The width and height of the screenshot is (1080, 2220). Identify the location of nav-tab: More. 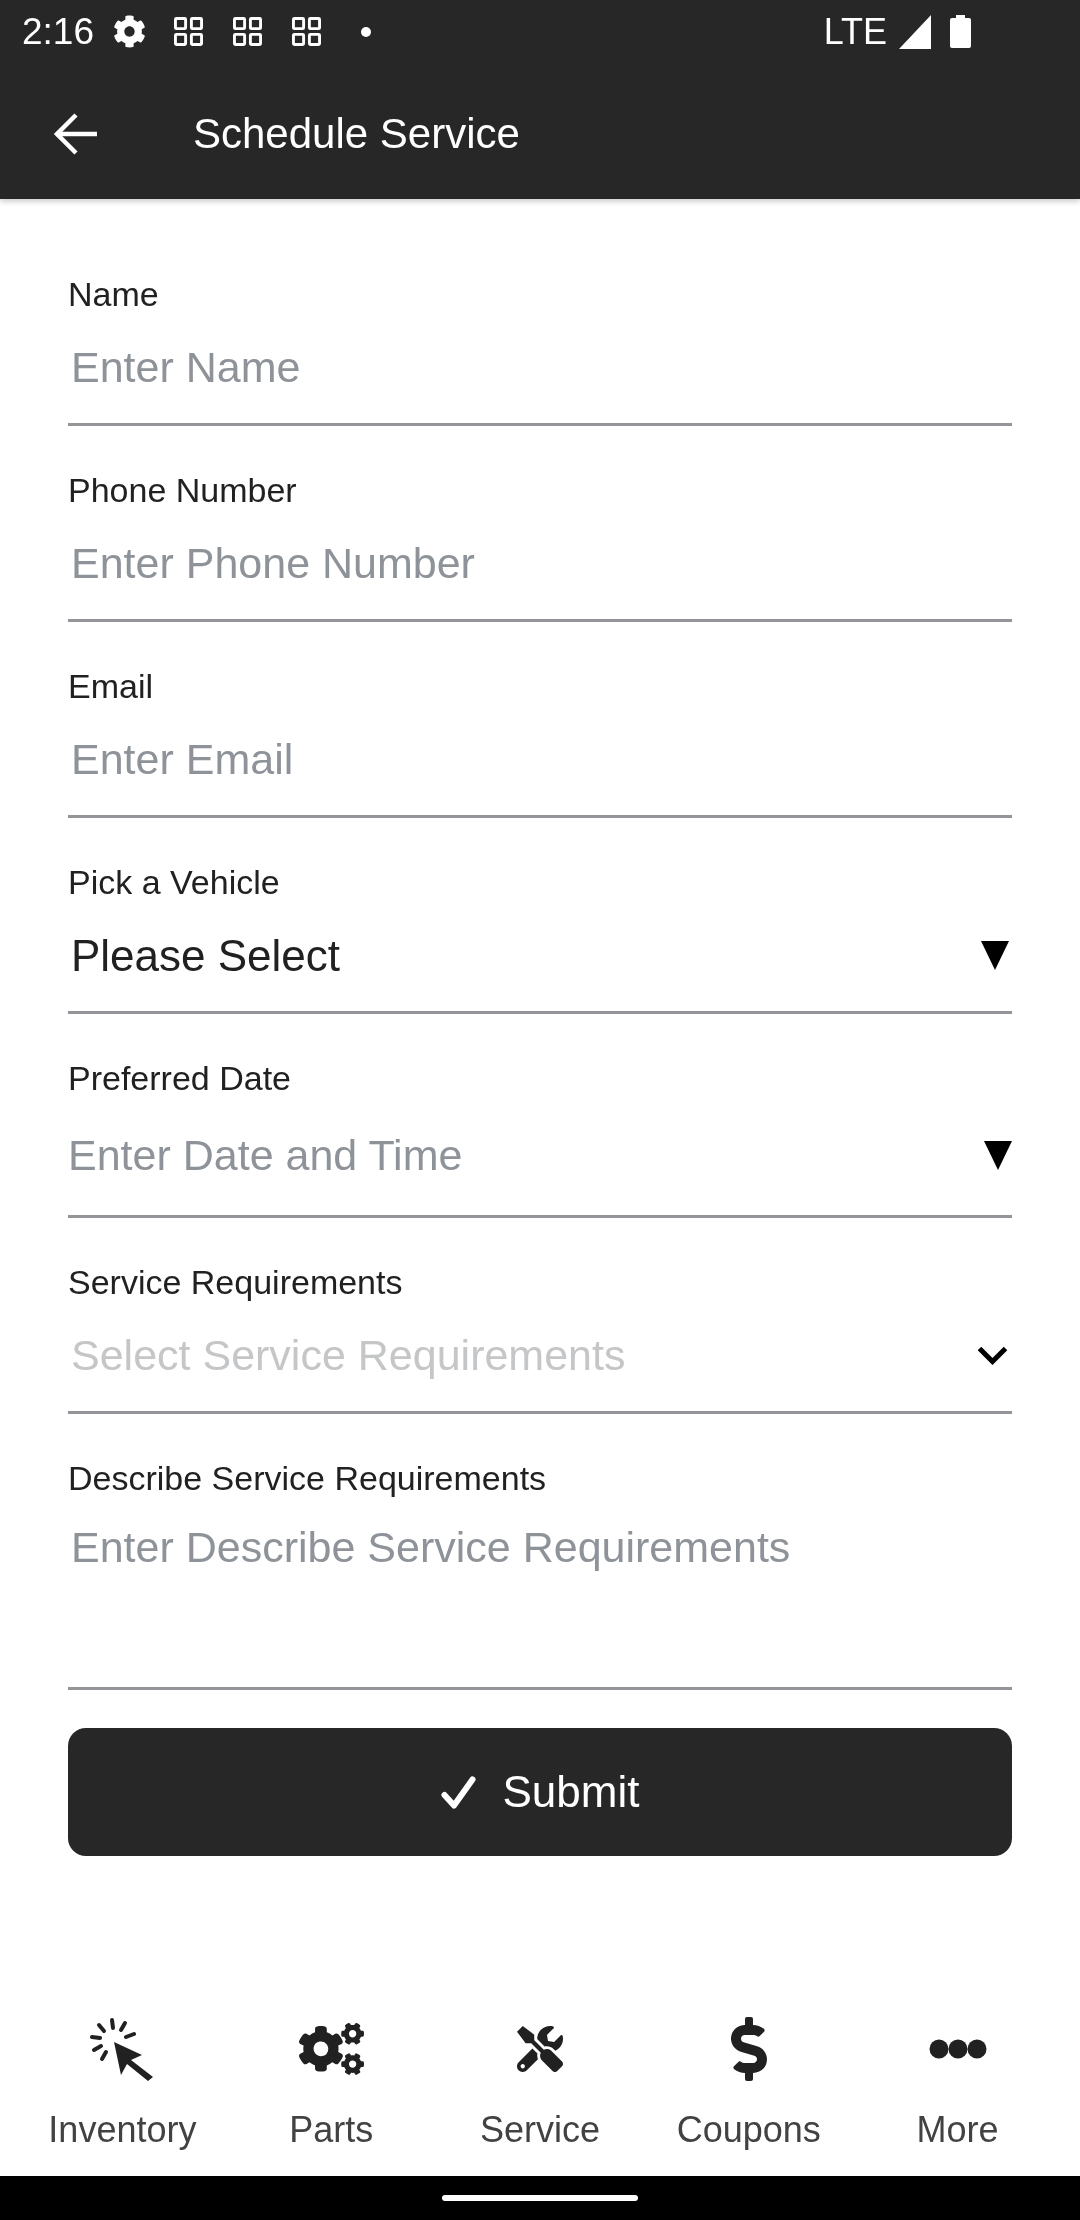
(957, 2083).